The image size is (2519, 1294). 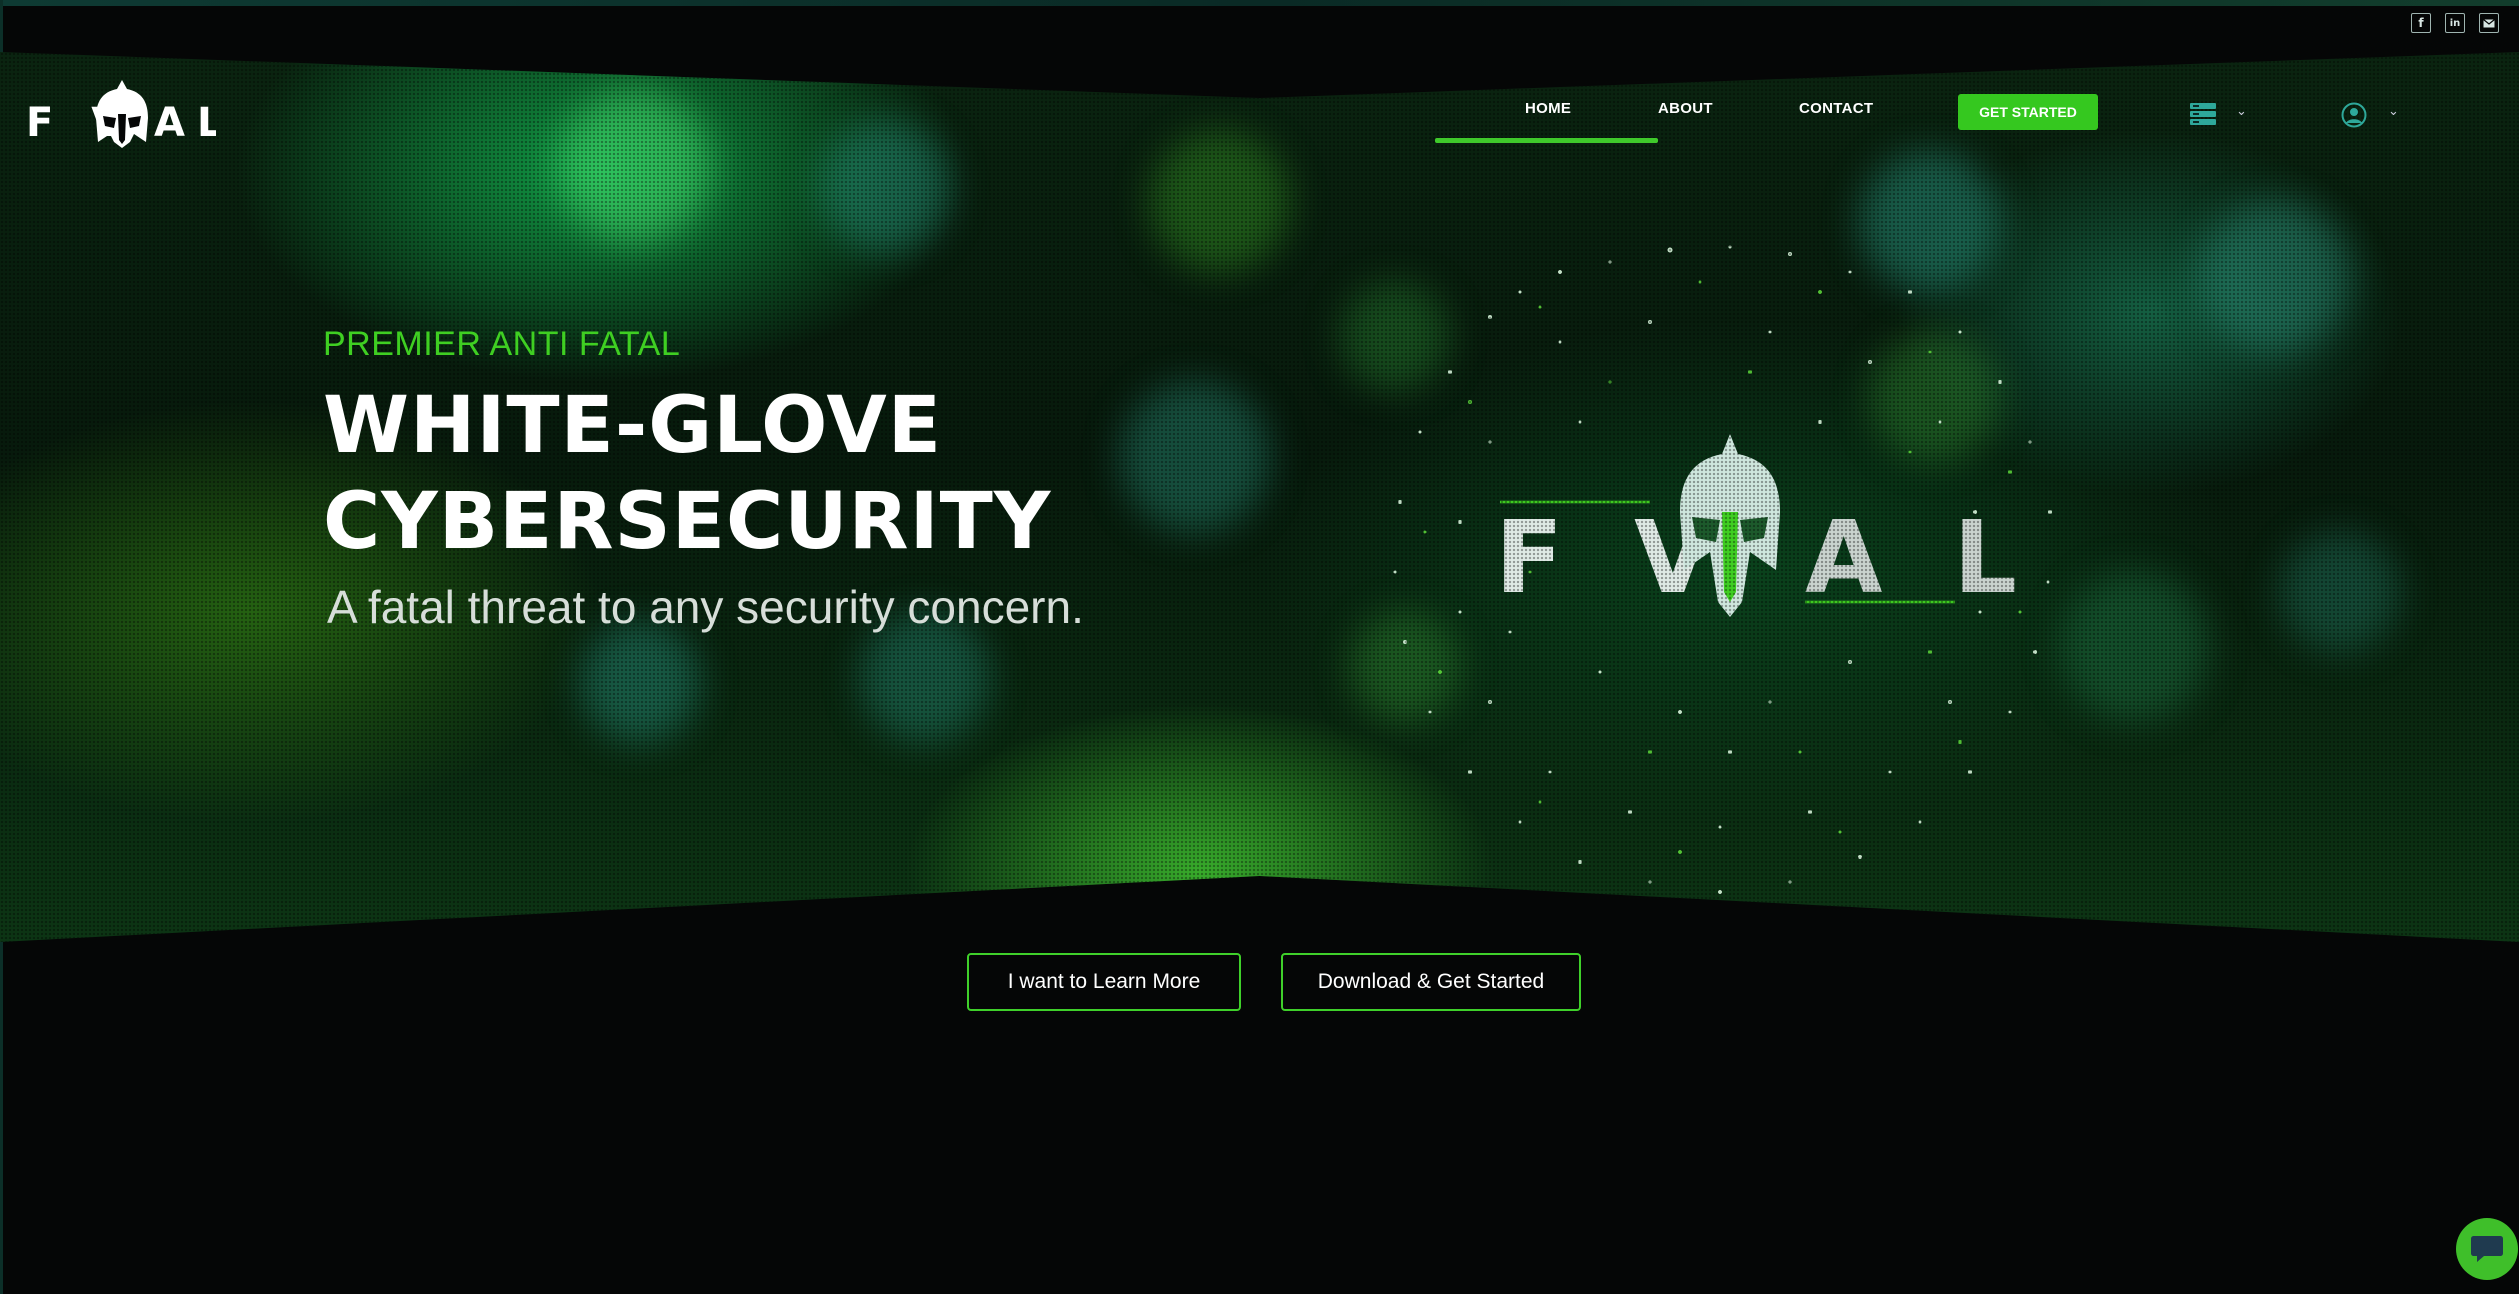 I want to click on chat-bubble-icon, so click(x=2487, y=1249).